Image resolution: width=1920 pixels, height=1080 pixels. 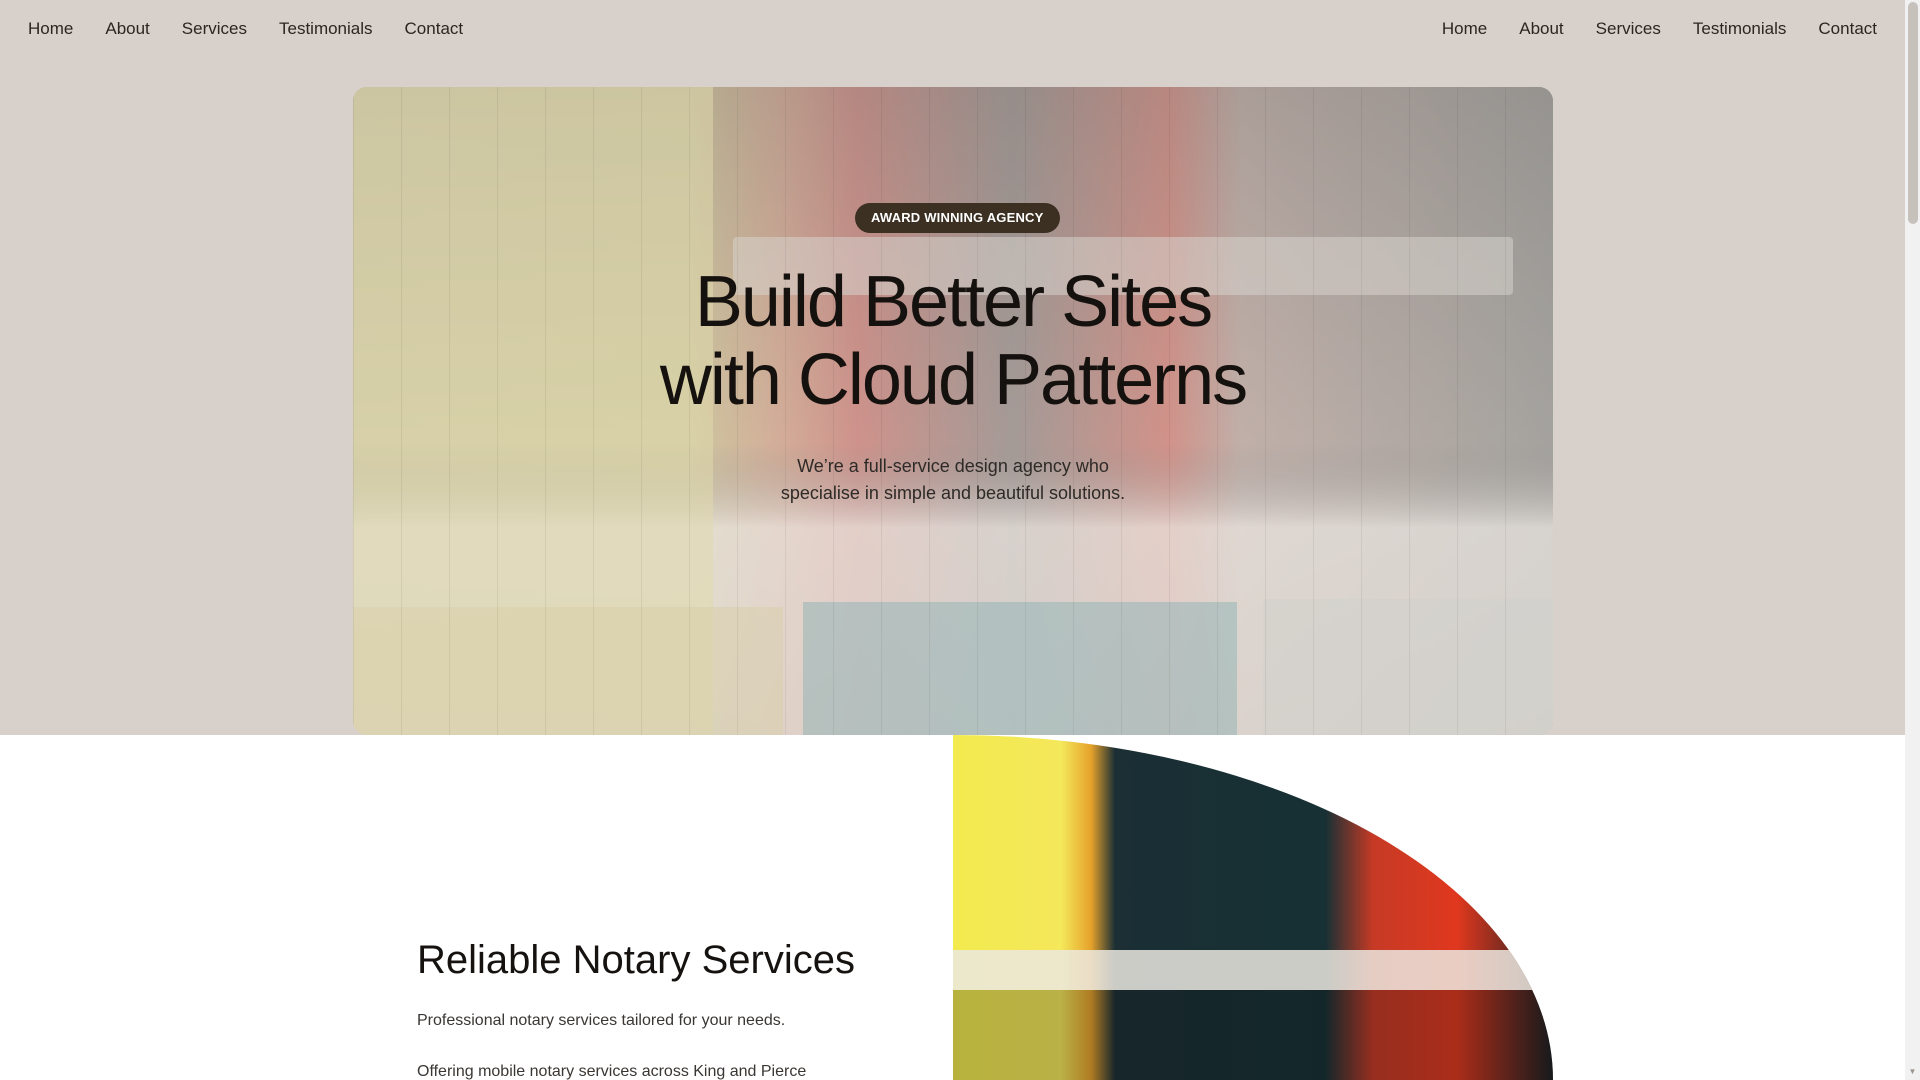 What do you see at coordinates (261, 29) in the screenshot?
I see `nav-left: Home About Services Testimonials Contact` at bounding box center [261, 29].